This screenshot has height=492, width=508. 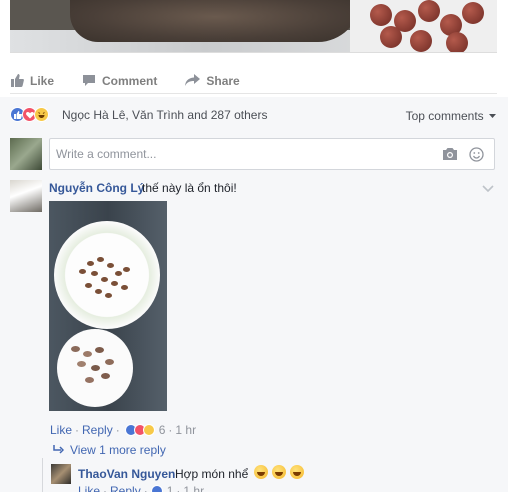 What do you see at coordinates (89, 488) in the screenshot?
I see `reply-like-link: Like` at bounding box center [89, 488].